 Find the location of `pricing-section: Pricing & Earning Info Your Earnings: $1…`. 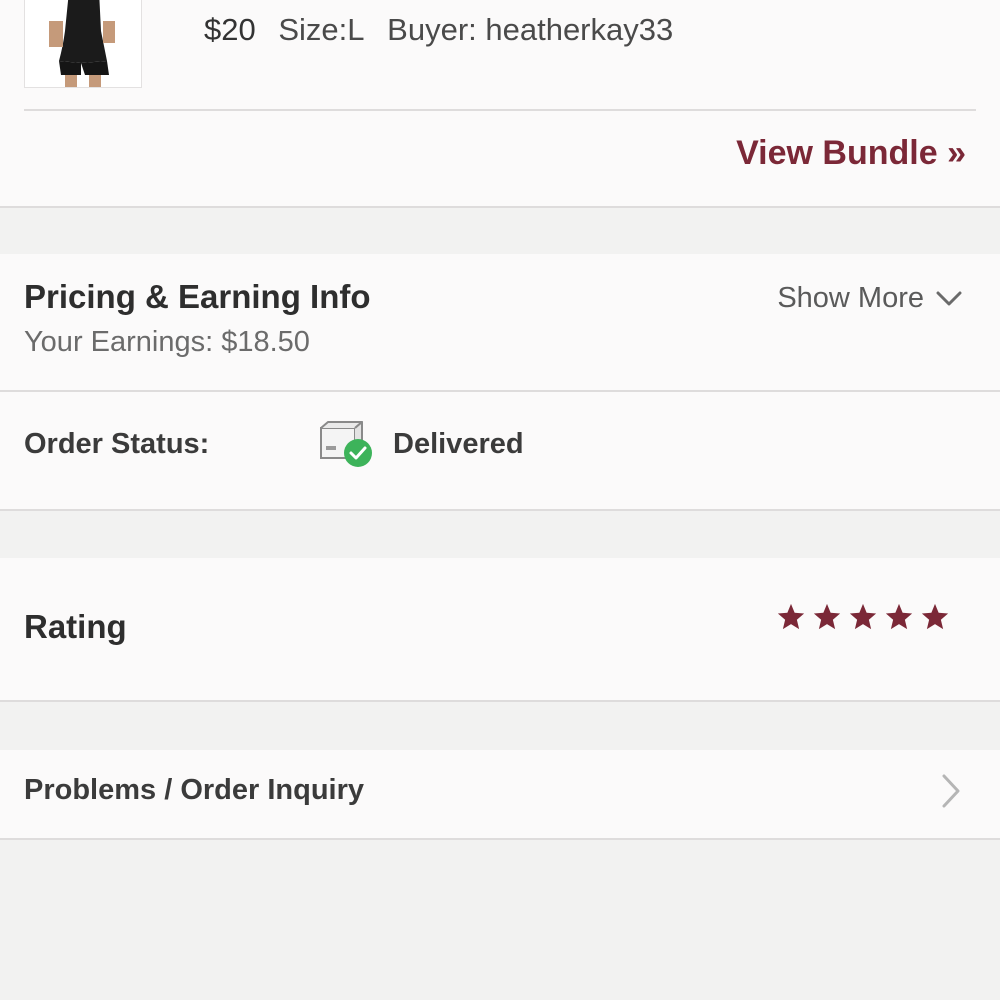

pricing-section: Pricing & Earning Info Your Earnings: $1… is located at coordinates (500, 322).